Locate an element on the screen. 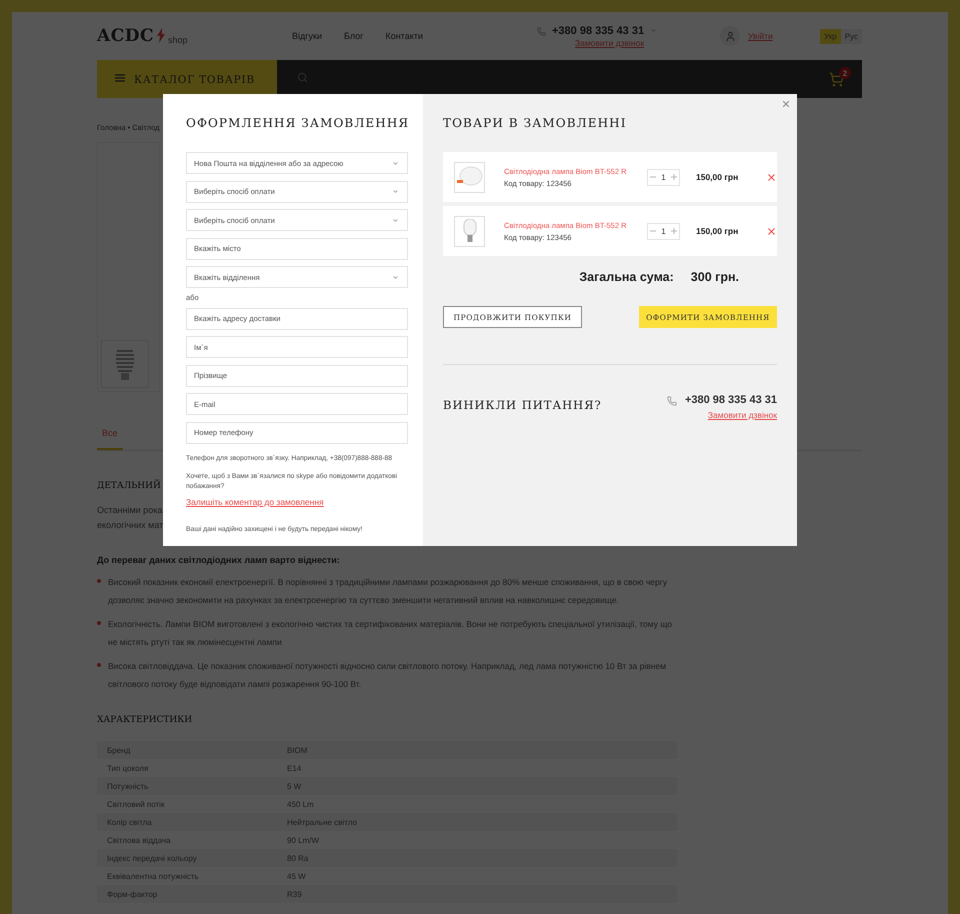  spec-name: Світлова віддача is located at coordinates (139, 840).